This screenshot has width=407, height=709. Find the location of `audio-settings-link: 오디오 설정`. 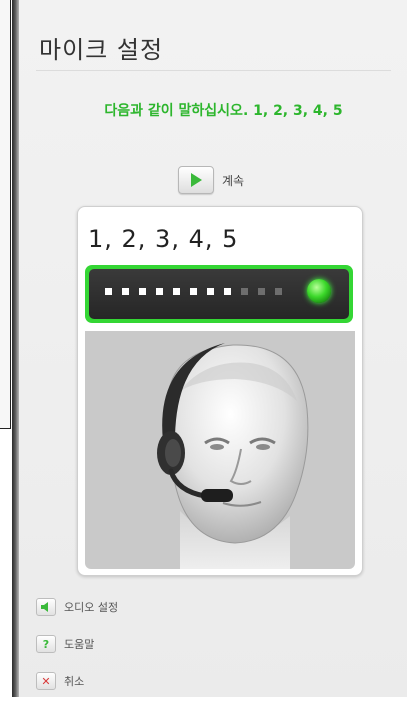

audio-settings-link: 오디오 설정 is located at coordinates (77, 607).